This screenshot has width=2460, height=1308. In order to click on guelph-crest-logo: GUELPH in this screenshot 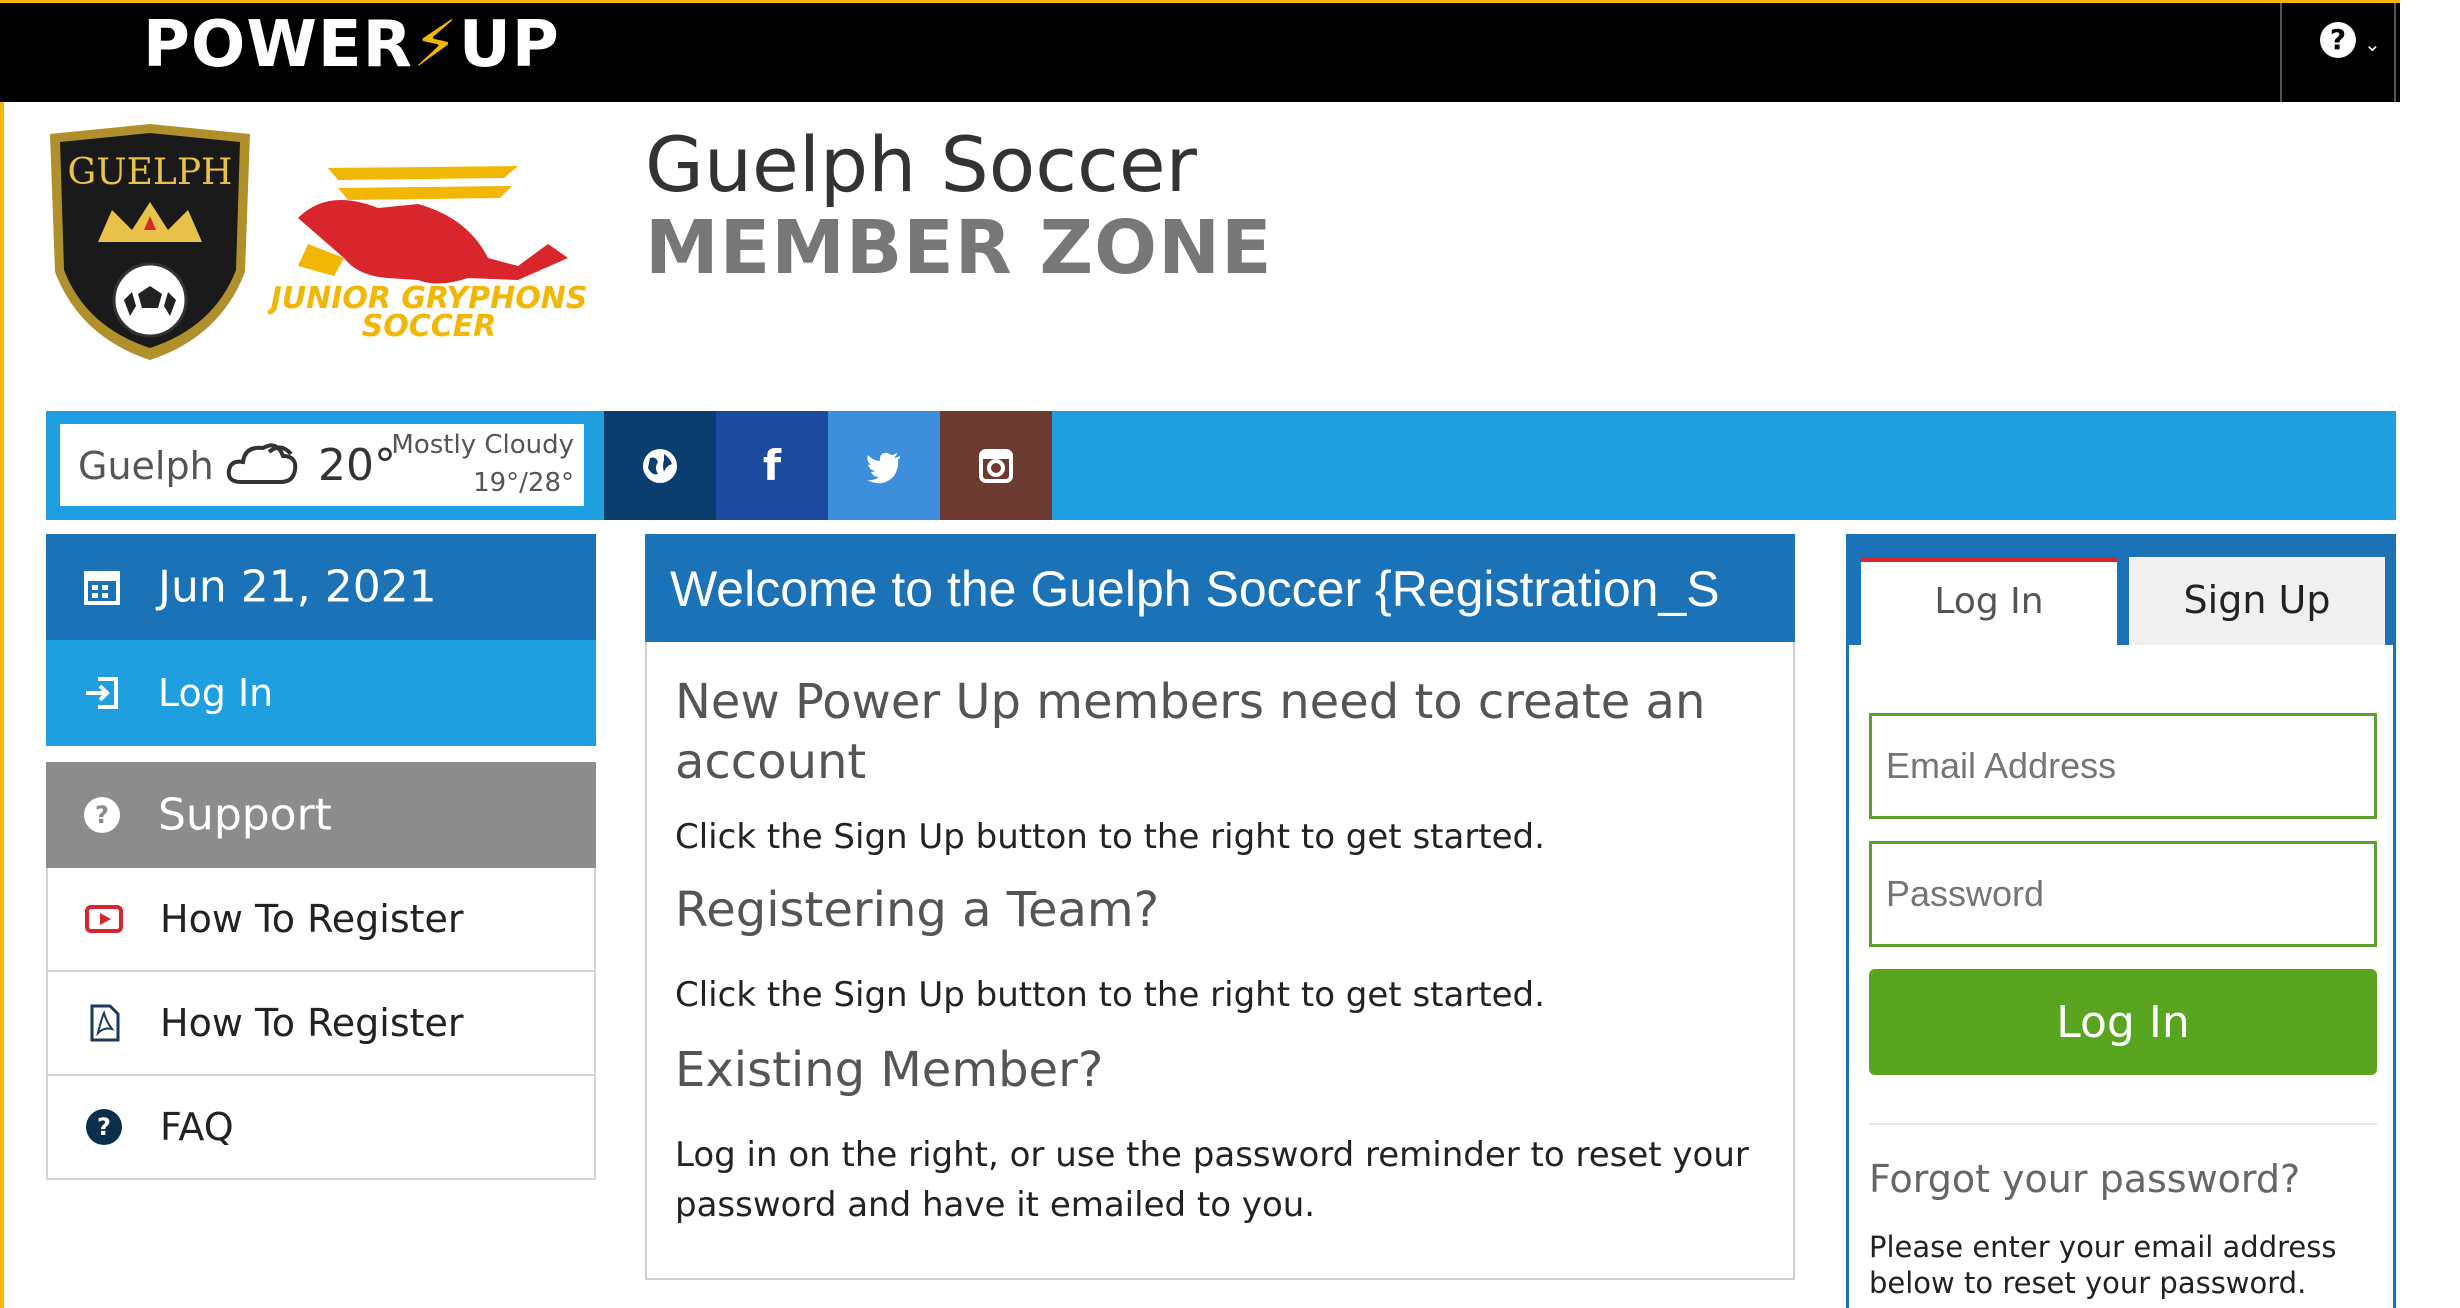, I will do `click(150, 242)`.